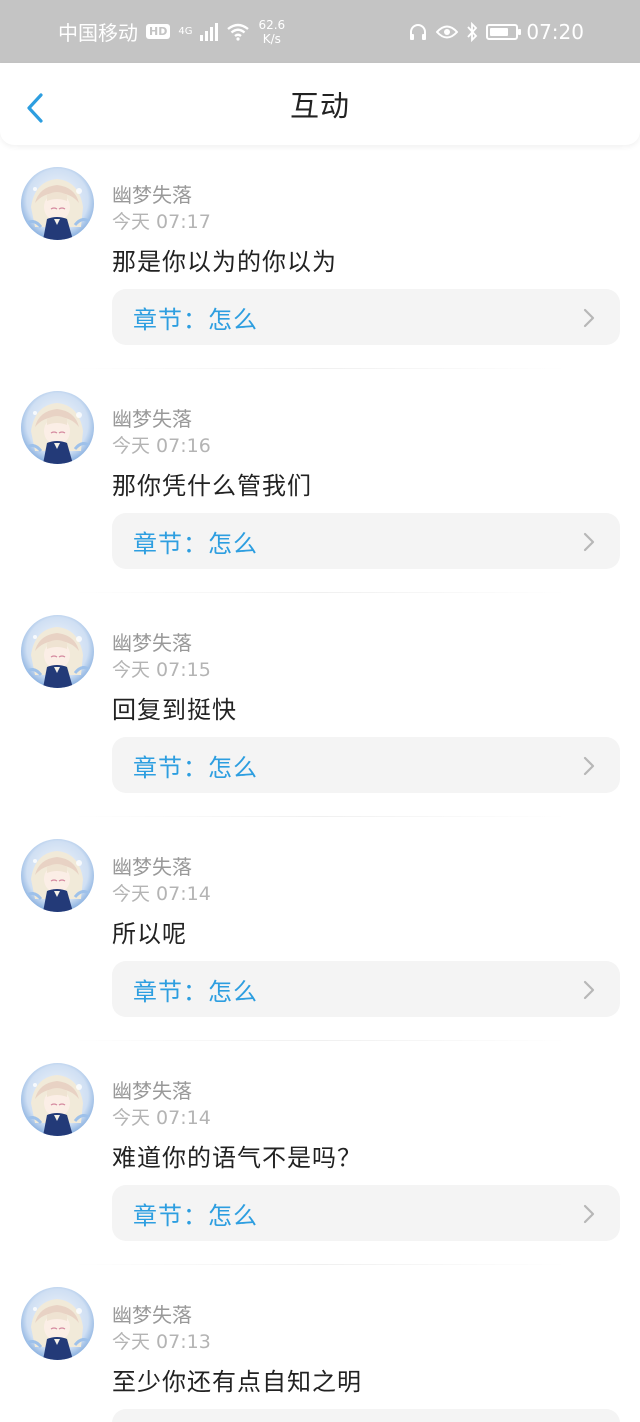  I want to click on bluetooth-icon, so click(472, 31).